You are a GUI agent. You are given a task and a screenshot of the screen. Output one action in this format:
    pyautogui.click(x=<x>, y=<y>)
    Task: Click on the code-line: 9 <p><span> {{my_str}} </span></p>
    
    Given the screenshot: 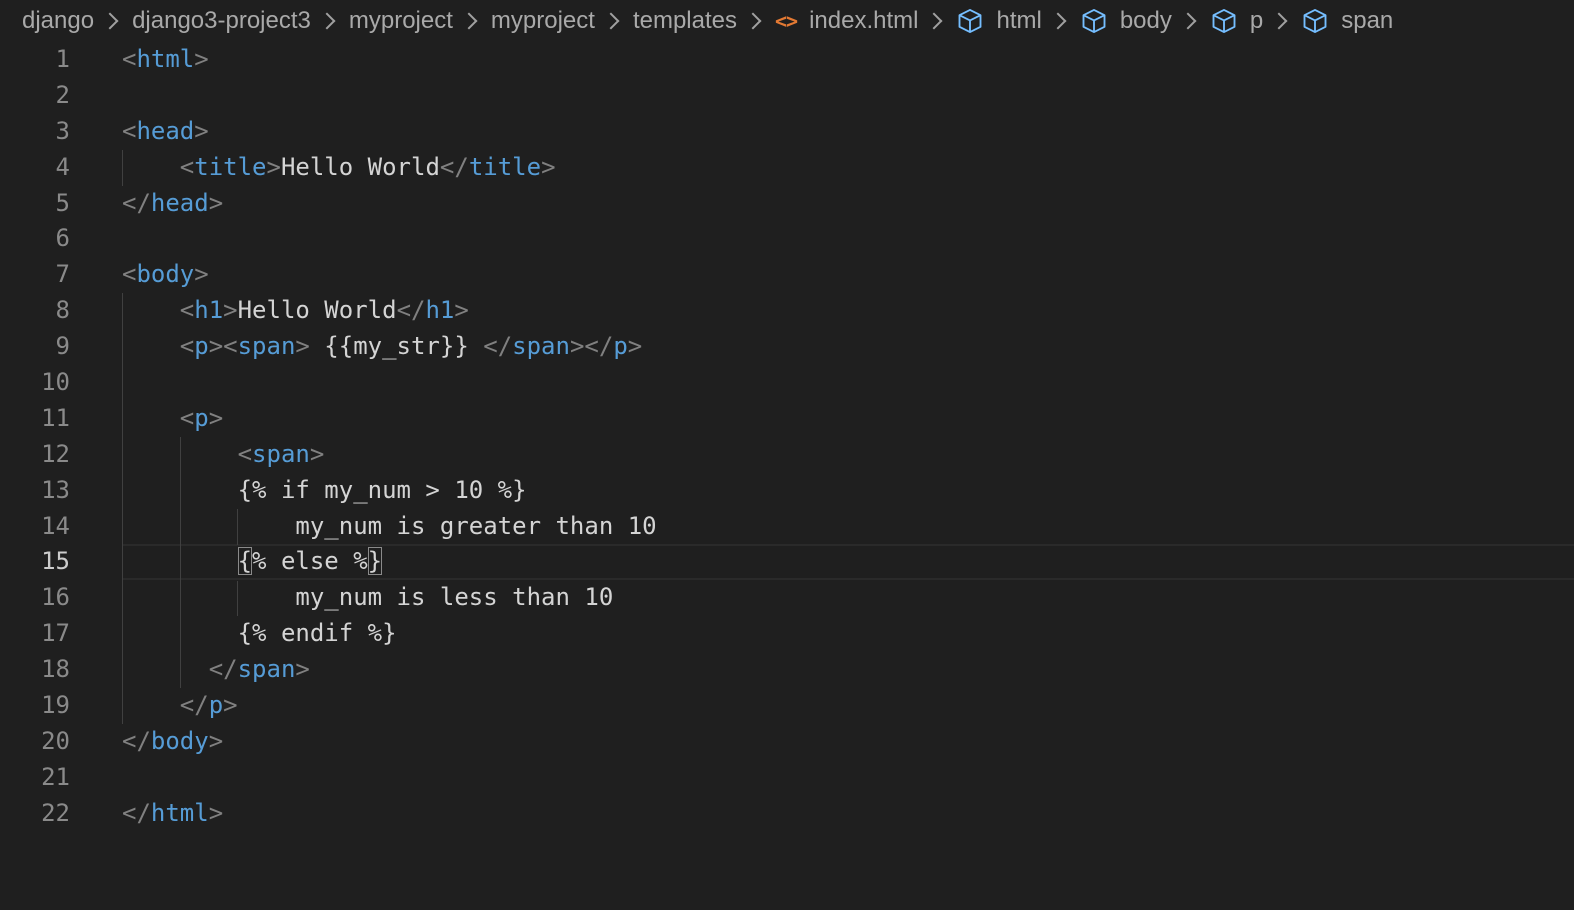 What is the action you would take?
    pyautogui.click(x=787, y=347)
    